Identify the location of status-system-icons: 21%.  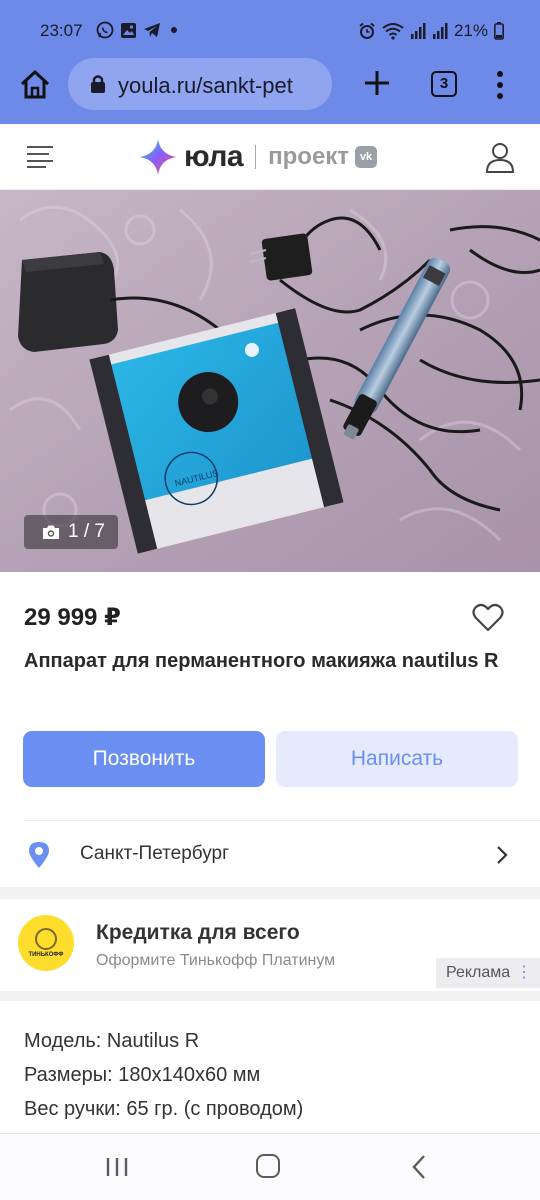
(431, 31).